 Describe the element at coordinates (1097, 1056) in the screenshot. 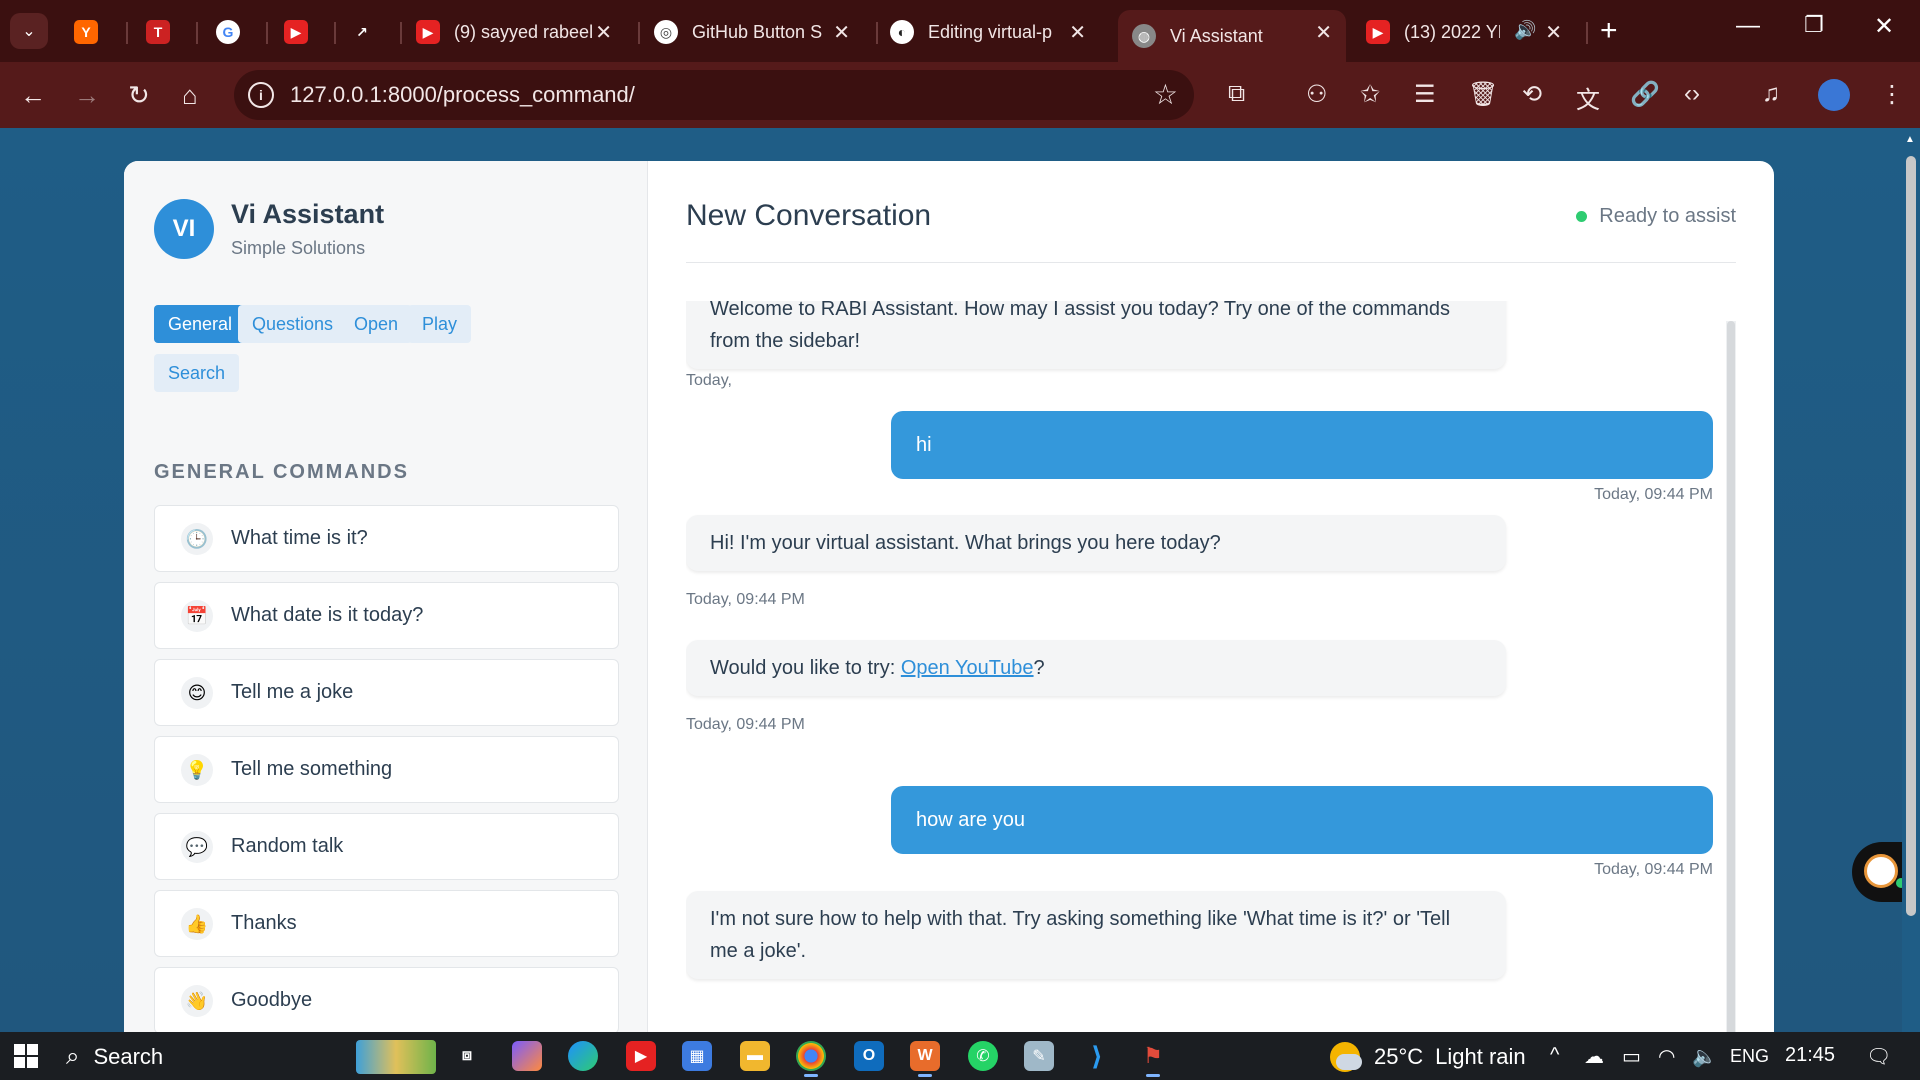

I see `vscode-icon: ⟩` at that location.